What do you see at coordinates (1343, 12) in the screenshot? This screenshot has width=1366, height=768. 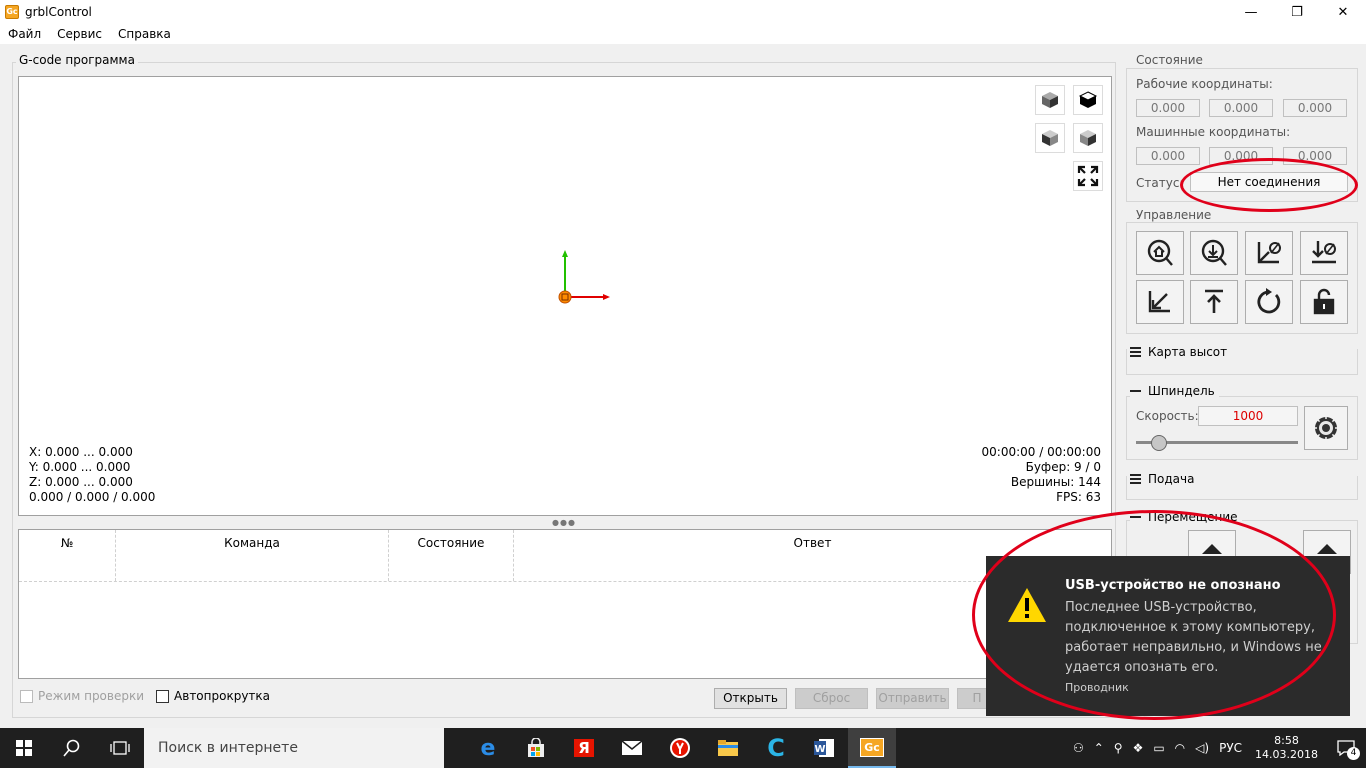 I see `close-button: ✕` at bounding box center [1343, 12].